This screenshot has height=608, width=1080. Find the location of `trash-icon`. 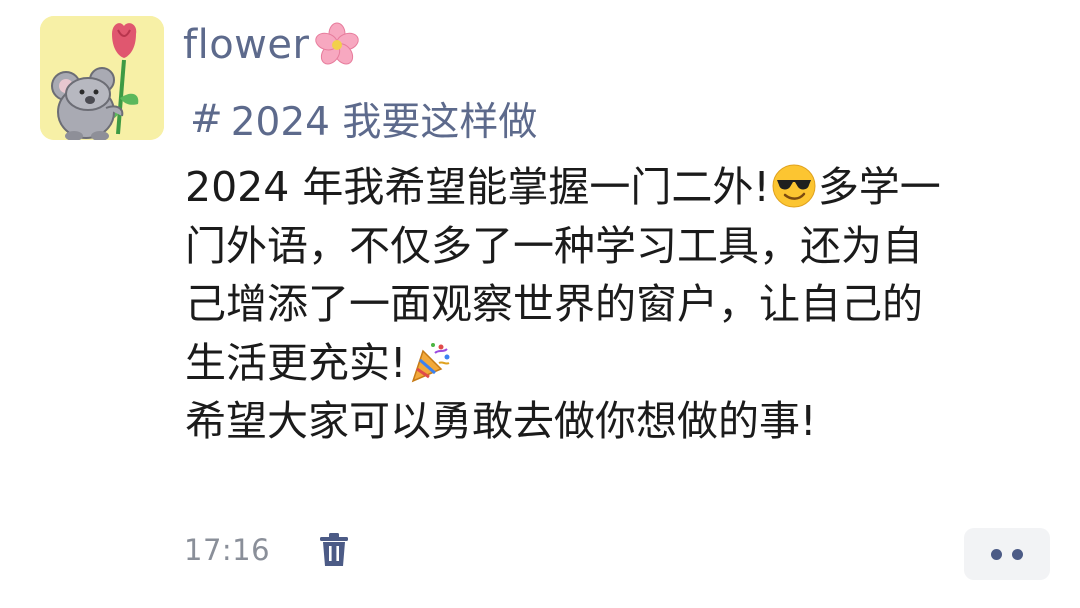

trash-icon is located at coordinates (334, 549).